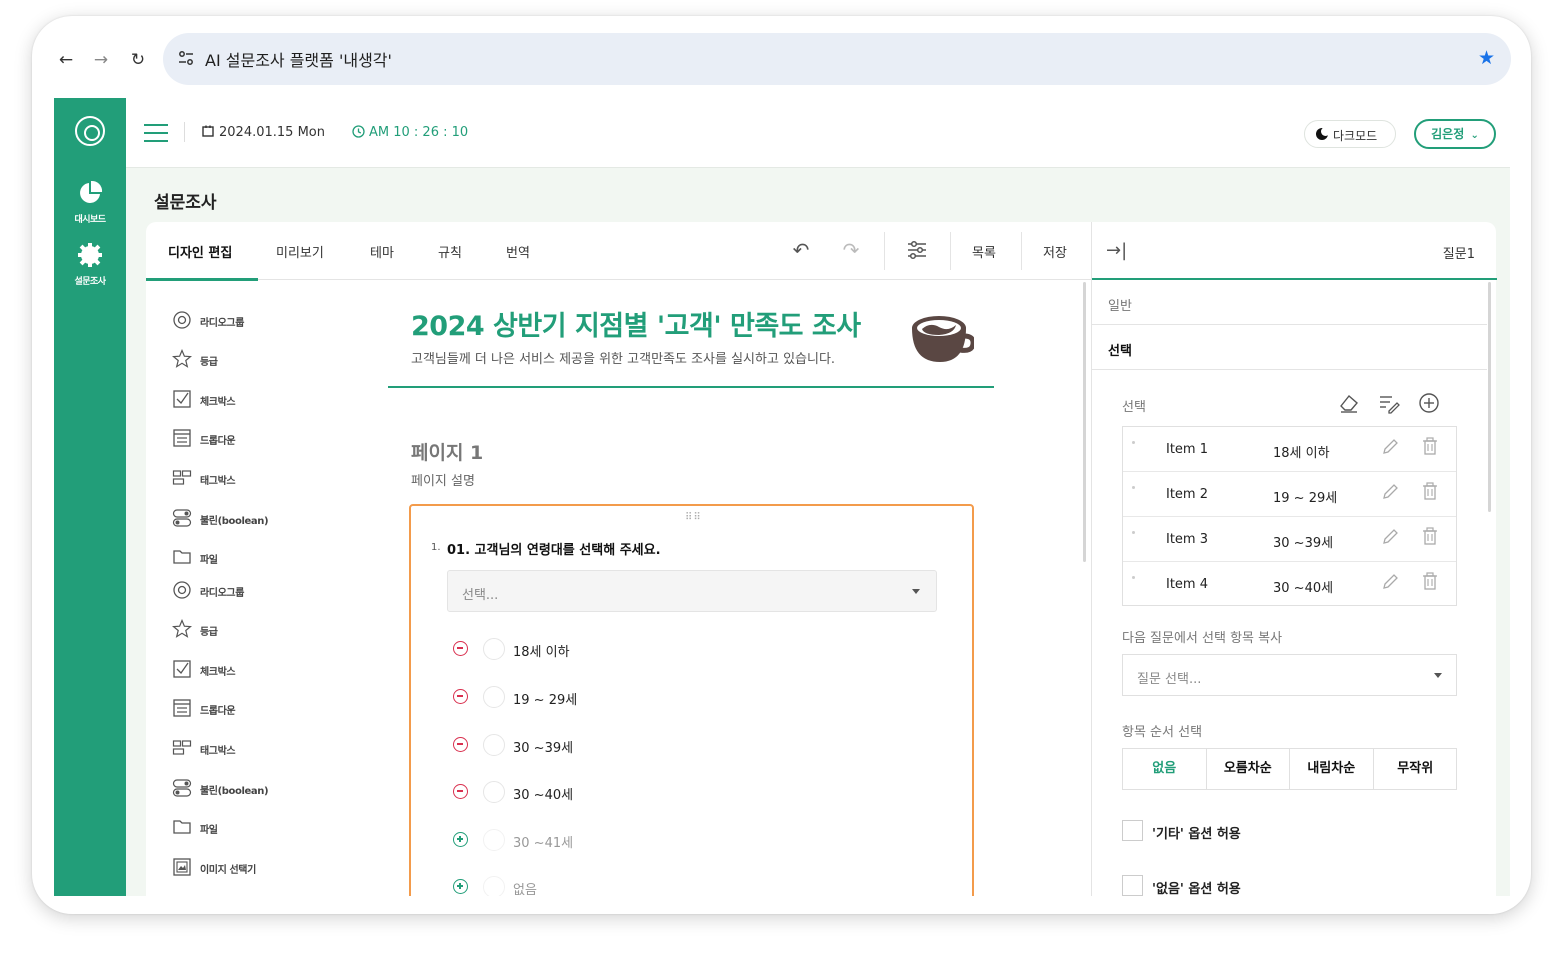 Image resolution: width=1563 pixels, height=962 pixels. I want to click on item-name: Item 1, so click(1187, 449).